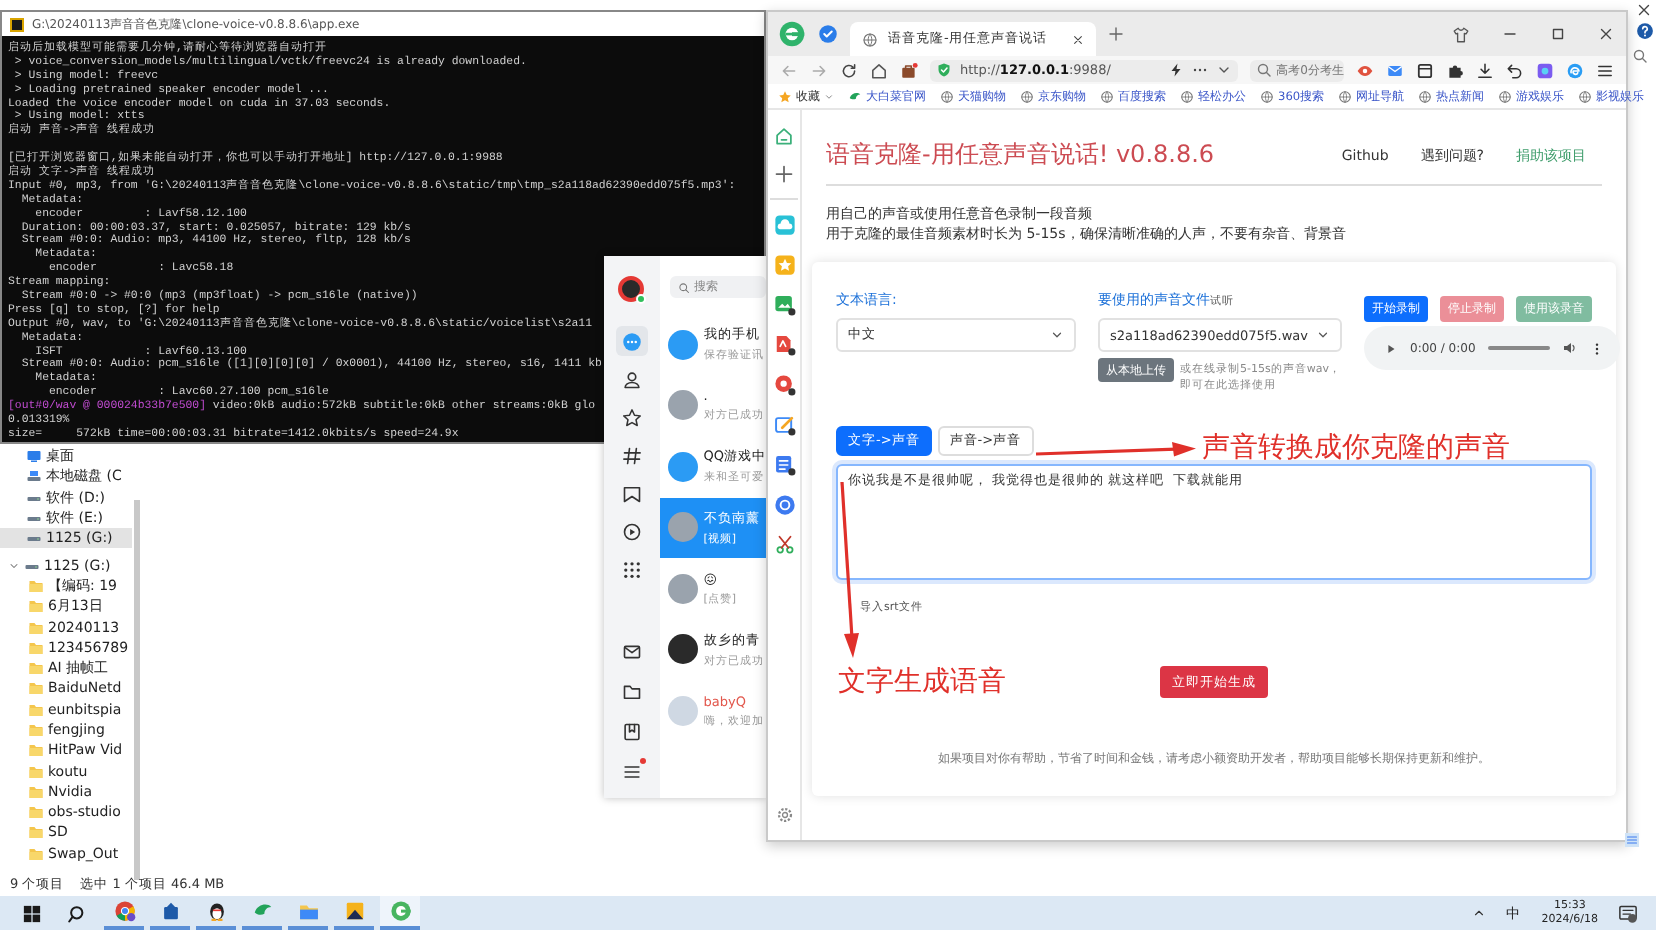 The height and width of the screenshot is (930, 1656). I want to click on page-title: 语音克隆-用任意声音说话! v0.8.8.6, so click(1021, 155).